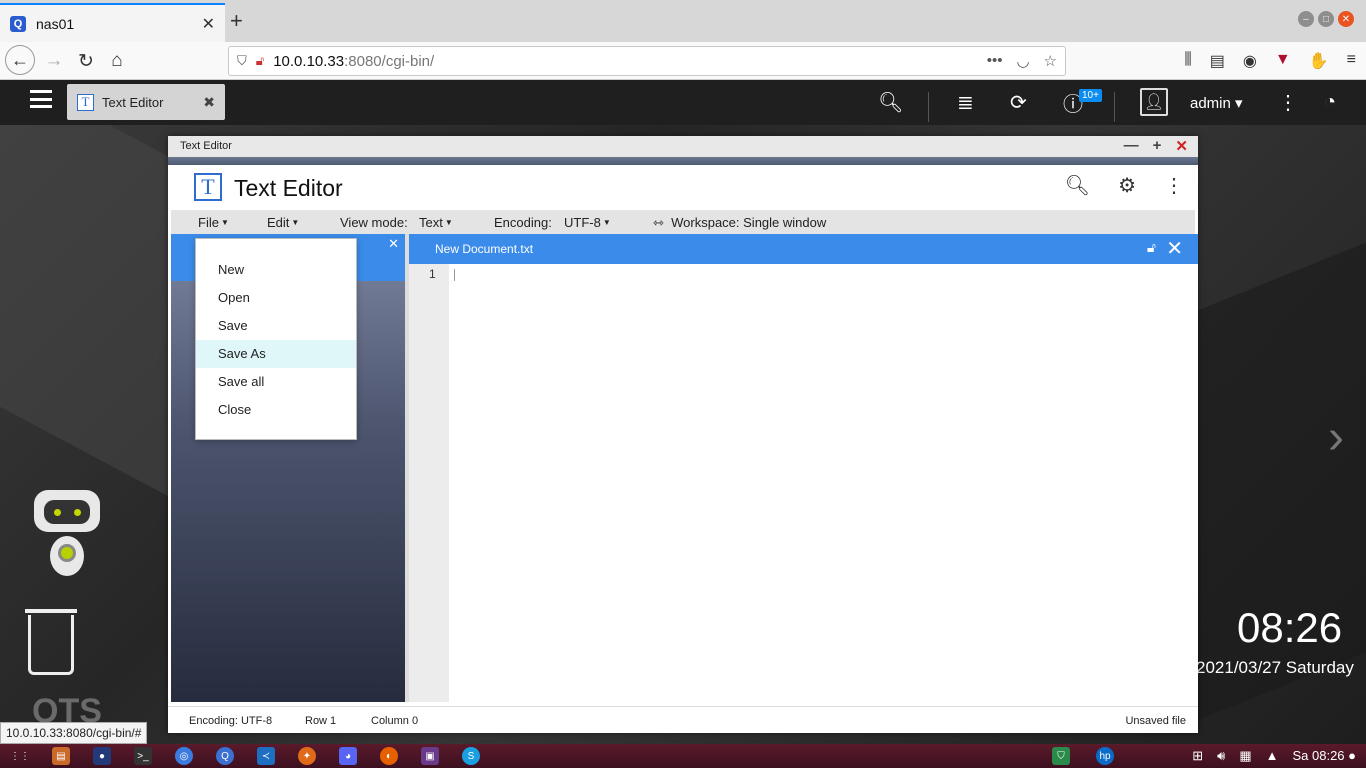  Describe the element at coordinates (1351, 61) in the screenshot. I see `menu-icon: ≡` at that location.